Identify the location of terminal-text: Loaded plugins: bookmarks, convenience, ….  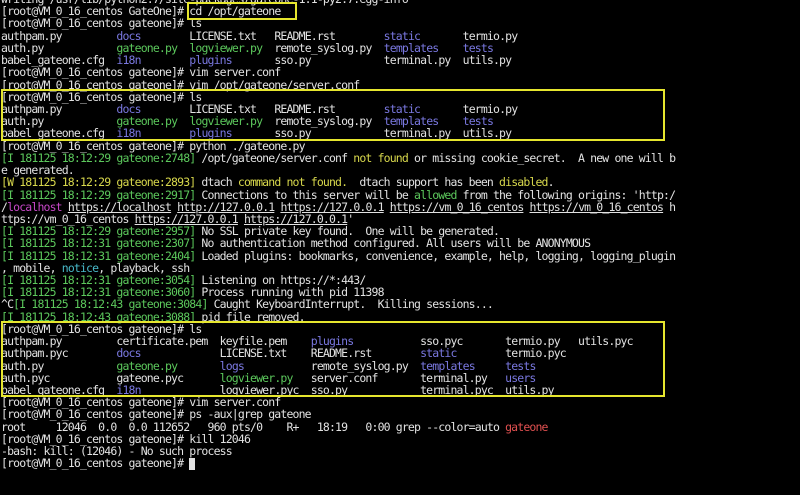
(435, 255).